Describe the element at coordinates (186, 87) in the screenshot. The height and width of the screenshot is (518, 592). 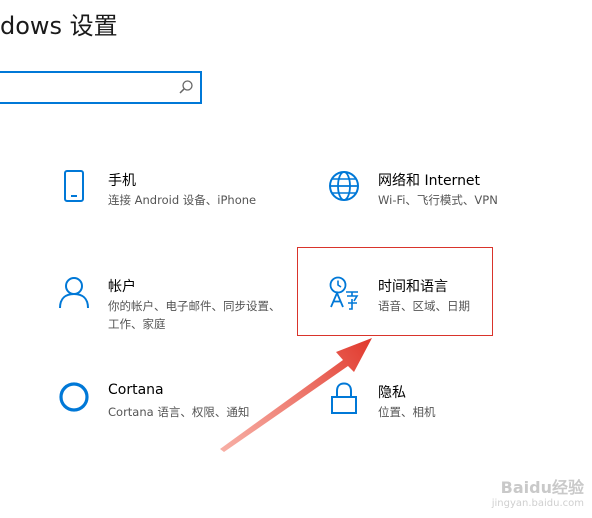
I see `search-icon` at that location.